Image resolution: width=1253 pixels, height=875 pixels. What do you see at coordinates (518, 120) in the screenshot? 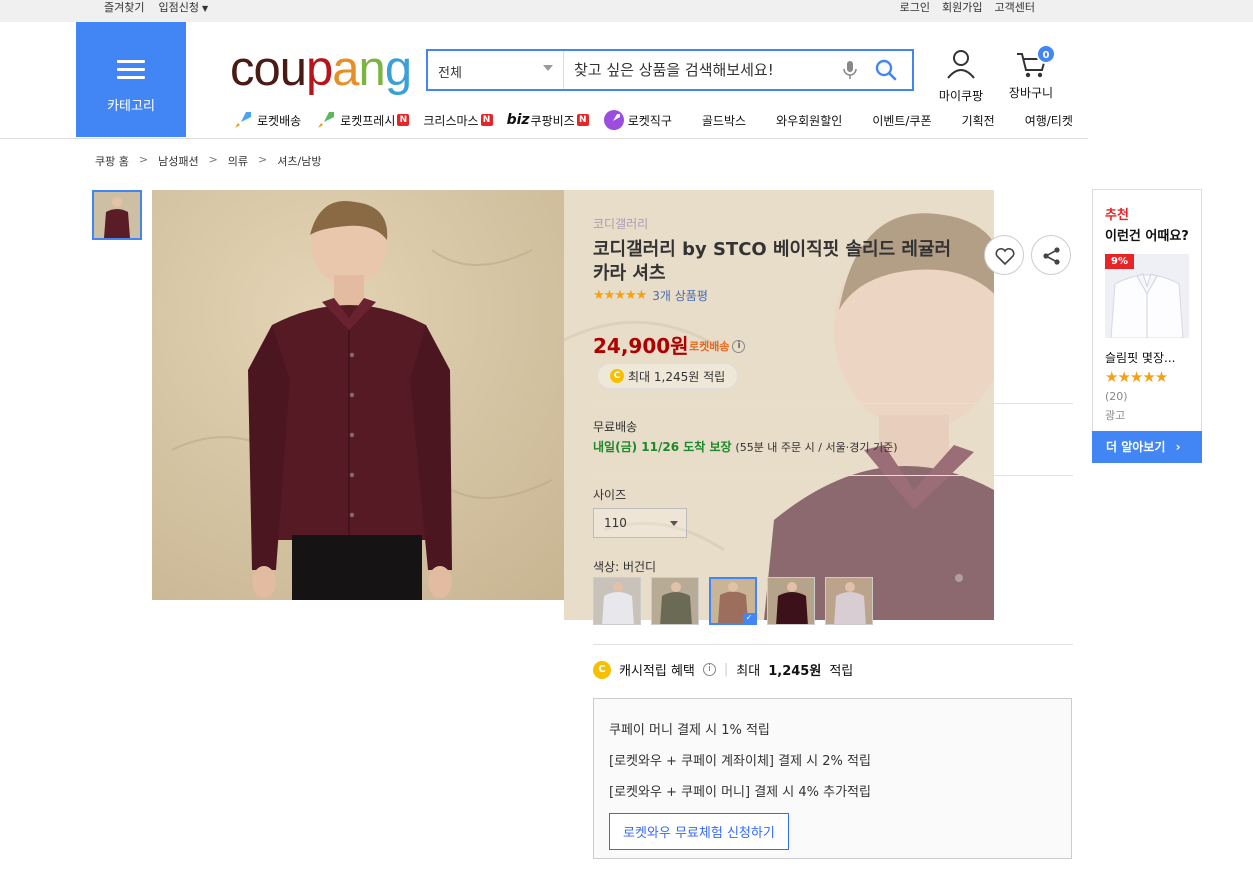
I see `biz-logo: biz` at bounding box center [518, 120].